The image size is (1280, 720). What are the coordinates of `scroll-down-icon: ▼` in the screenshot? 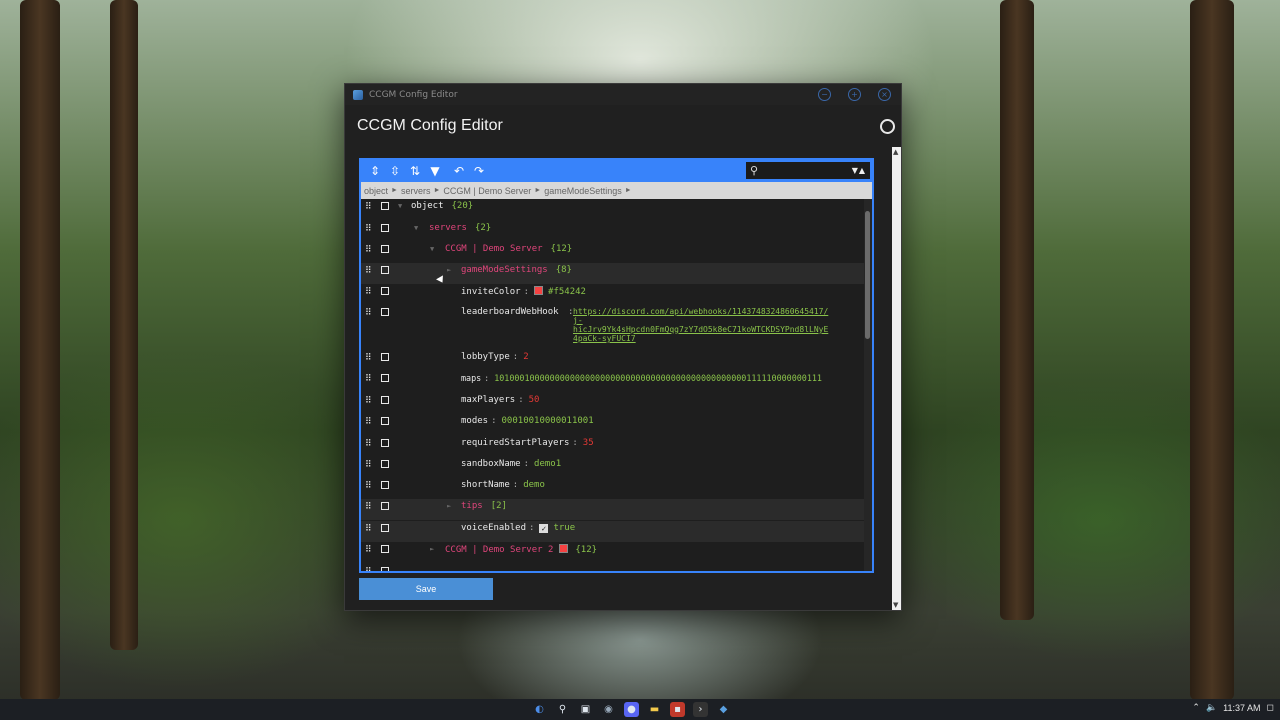 It's located at (895, 605).